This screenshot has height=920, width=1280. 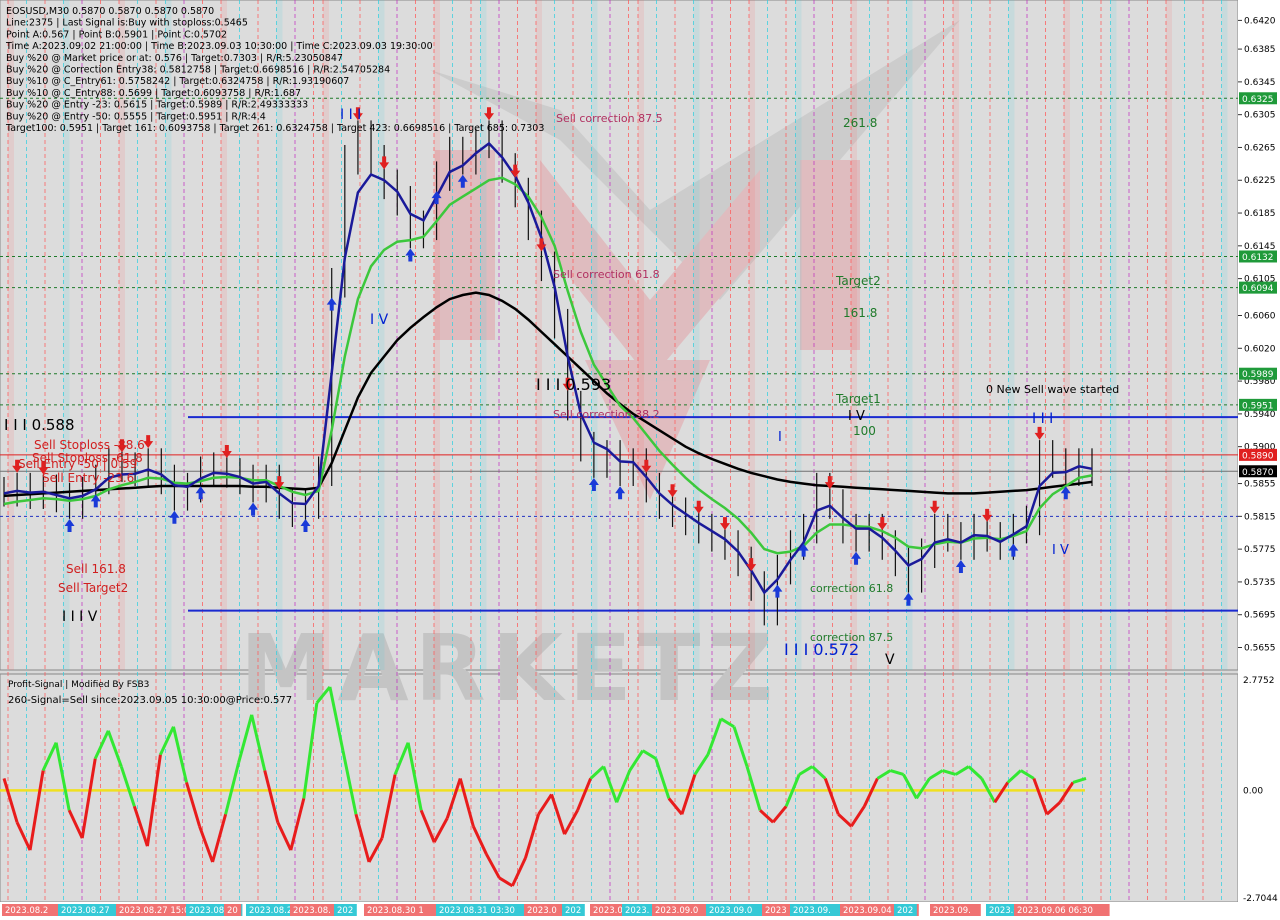 I want to click on price-tick-label: 0.6145, so click(x=1260, y=247).